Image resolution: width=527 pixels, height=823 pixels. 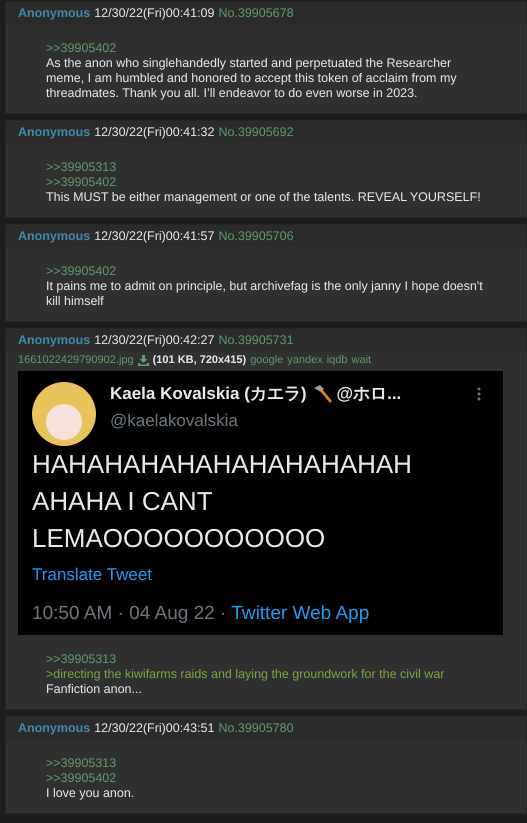 What do you see at coordinates (154, 236) in the screenshot?
I see `post-date: 12/30/22(Fri)00:41:57` at bounding box center [154, 236].